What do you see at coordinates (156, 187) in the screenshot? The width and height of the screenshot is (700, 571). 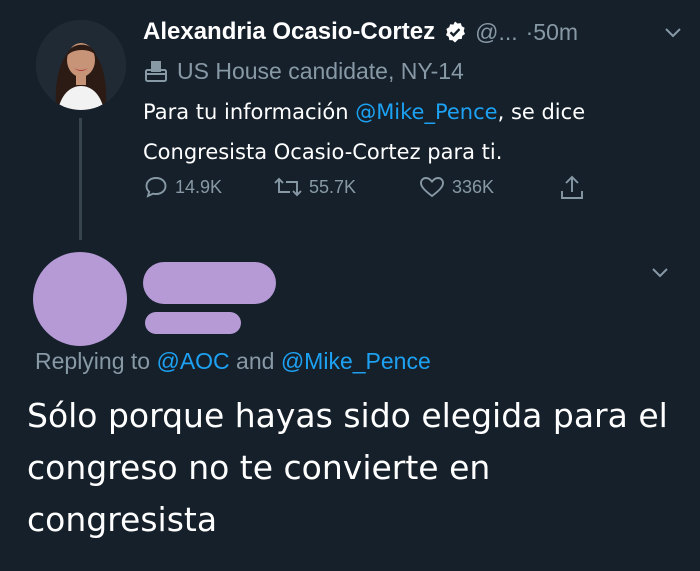 I see `reply-icon` at bounding box center [156, 187].